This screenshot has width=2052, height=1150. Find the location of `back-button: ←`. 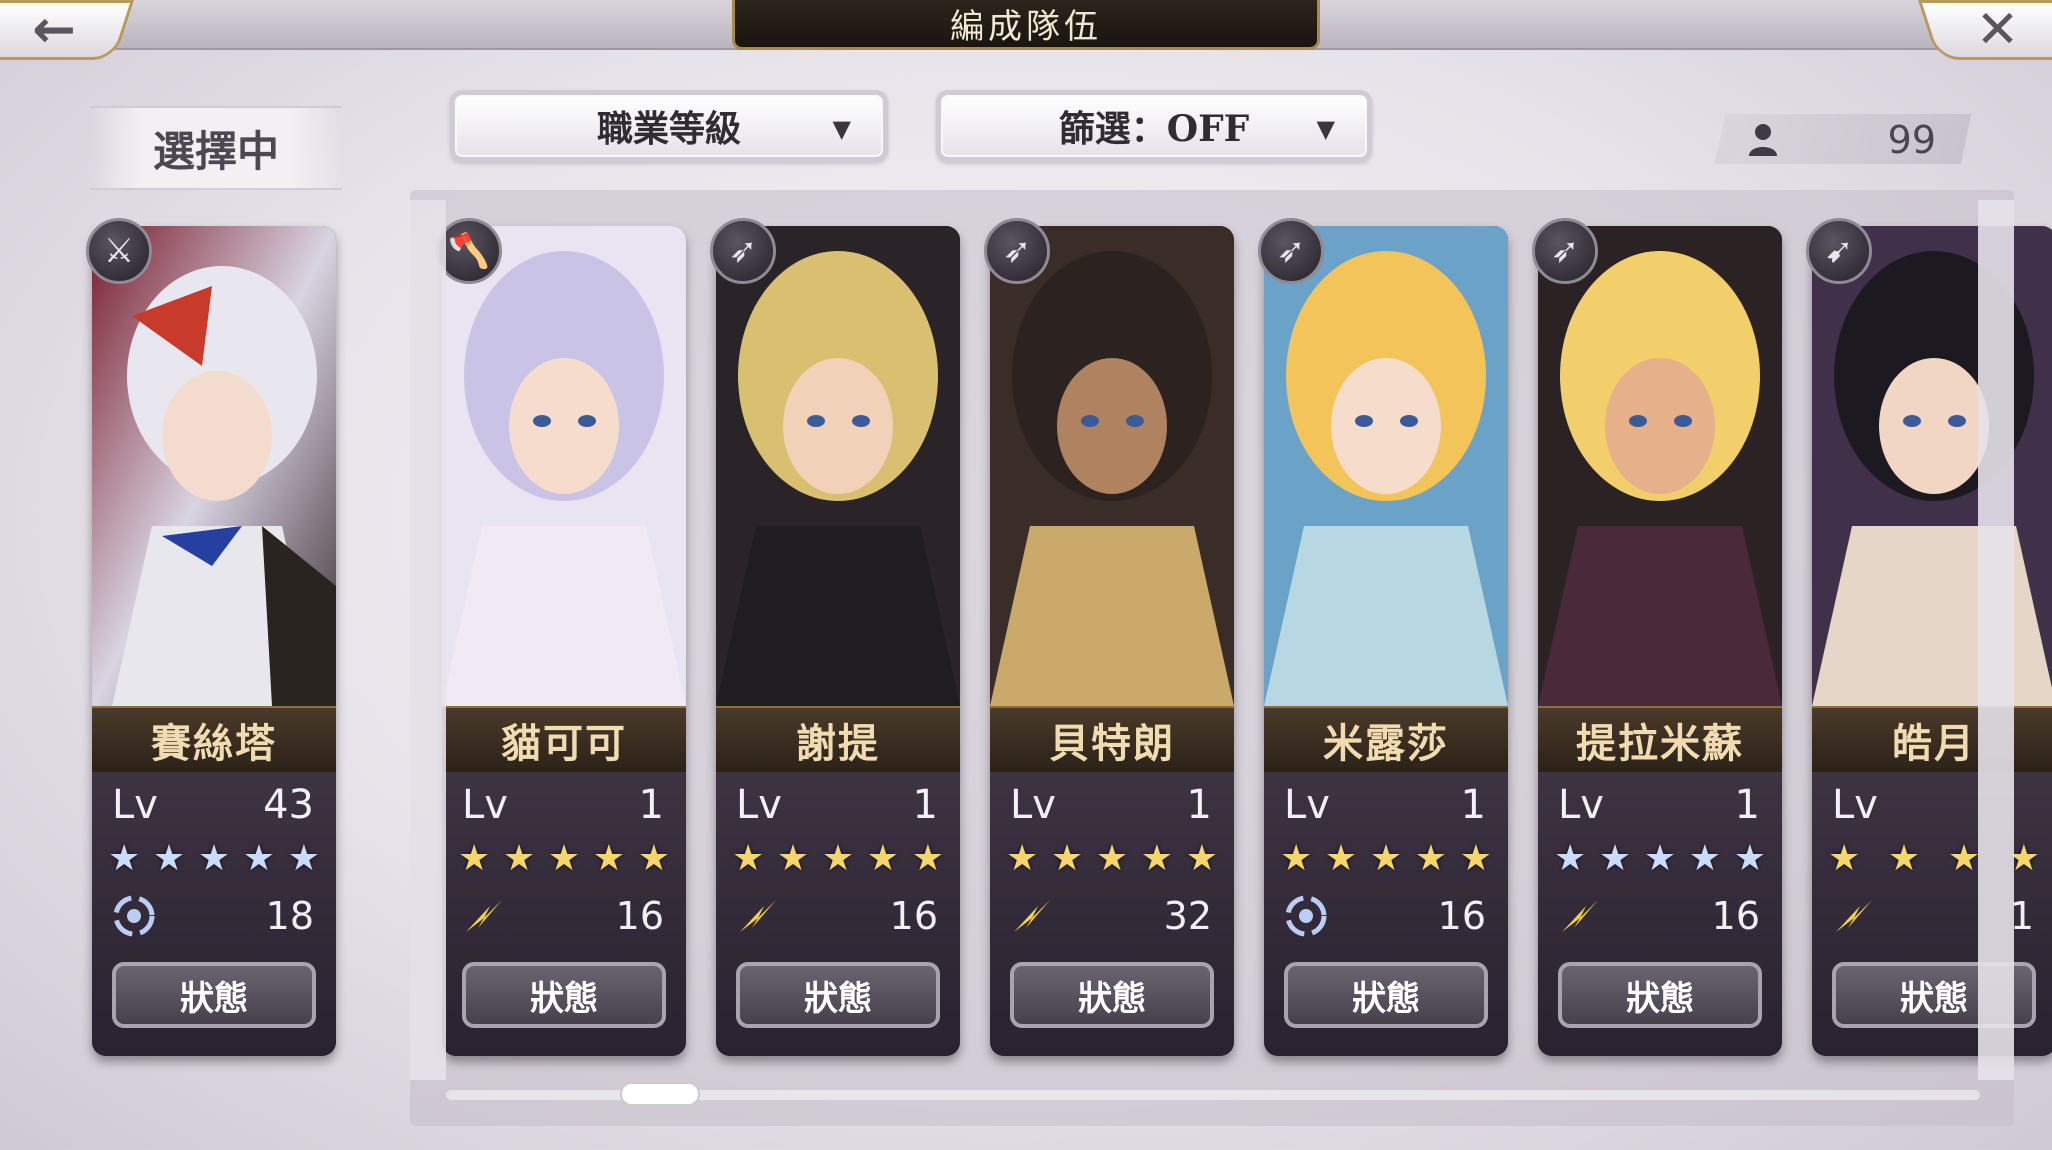

back-button: ← is located at coordinates (67, 30).